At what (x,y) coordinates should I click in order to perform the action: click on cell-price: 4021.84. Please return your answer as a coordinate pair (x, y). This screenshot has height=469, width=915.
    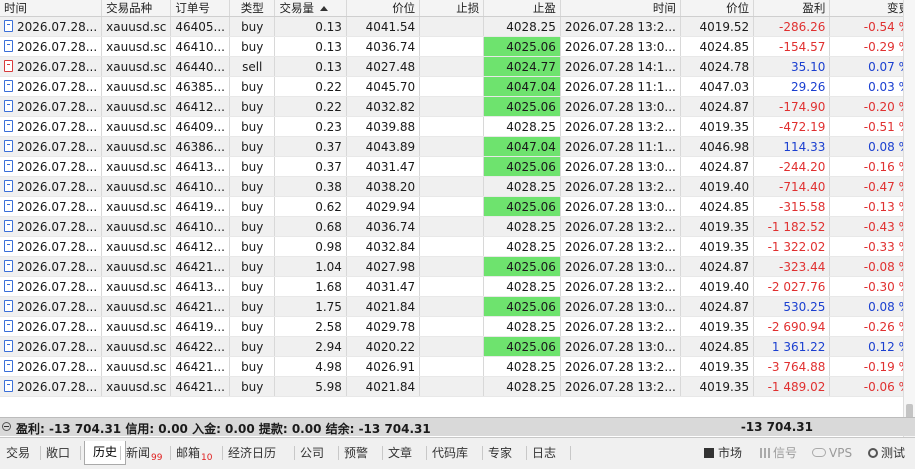
    Looking at the image, I should click on (383, 306).